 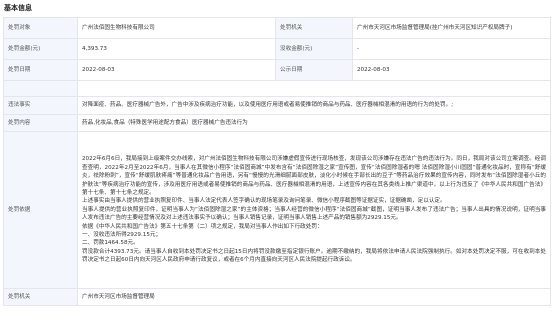 What do you see at coordinates (176, 28) in the screenshot?
I see `party-link: 广州法佰固生物科技有限公司` at bounding box center [176, 28].